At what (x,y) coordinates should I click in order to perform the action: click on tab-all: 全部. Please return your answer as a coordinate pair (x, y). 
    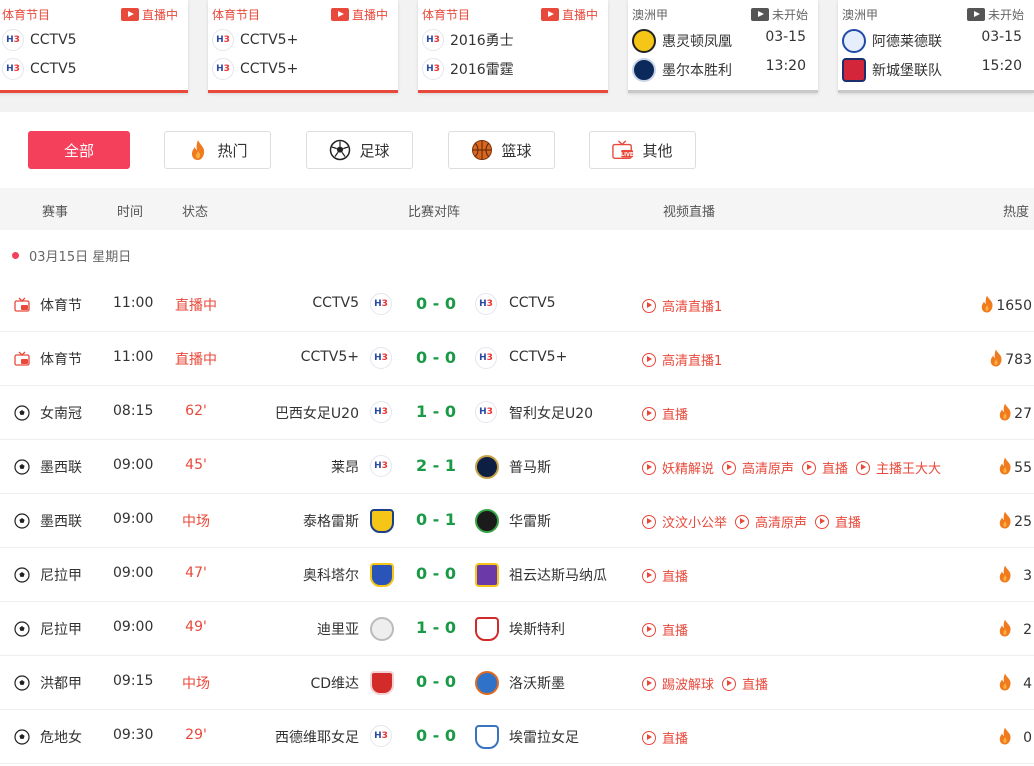
    Looking at the image, I should click on (79, 150).